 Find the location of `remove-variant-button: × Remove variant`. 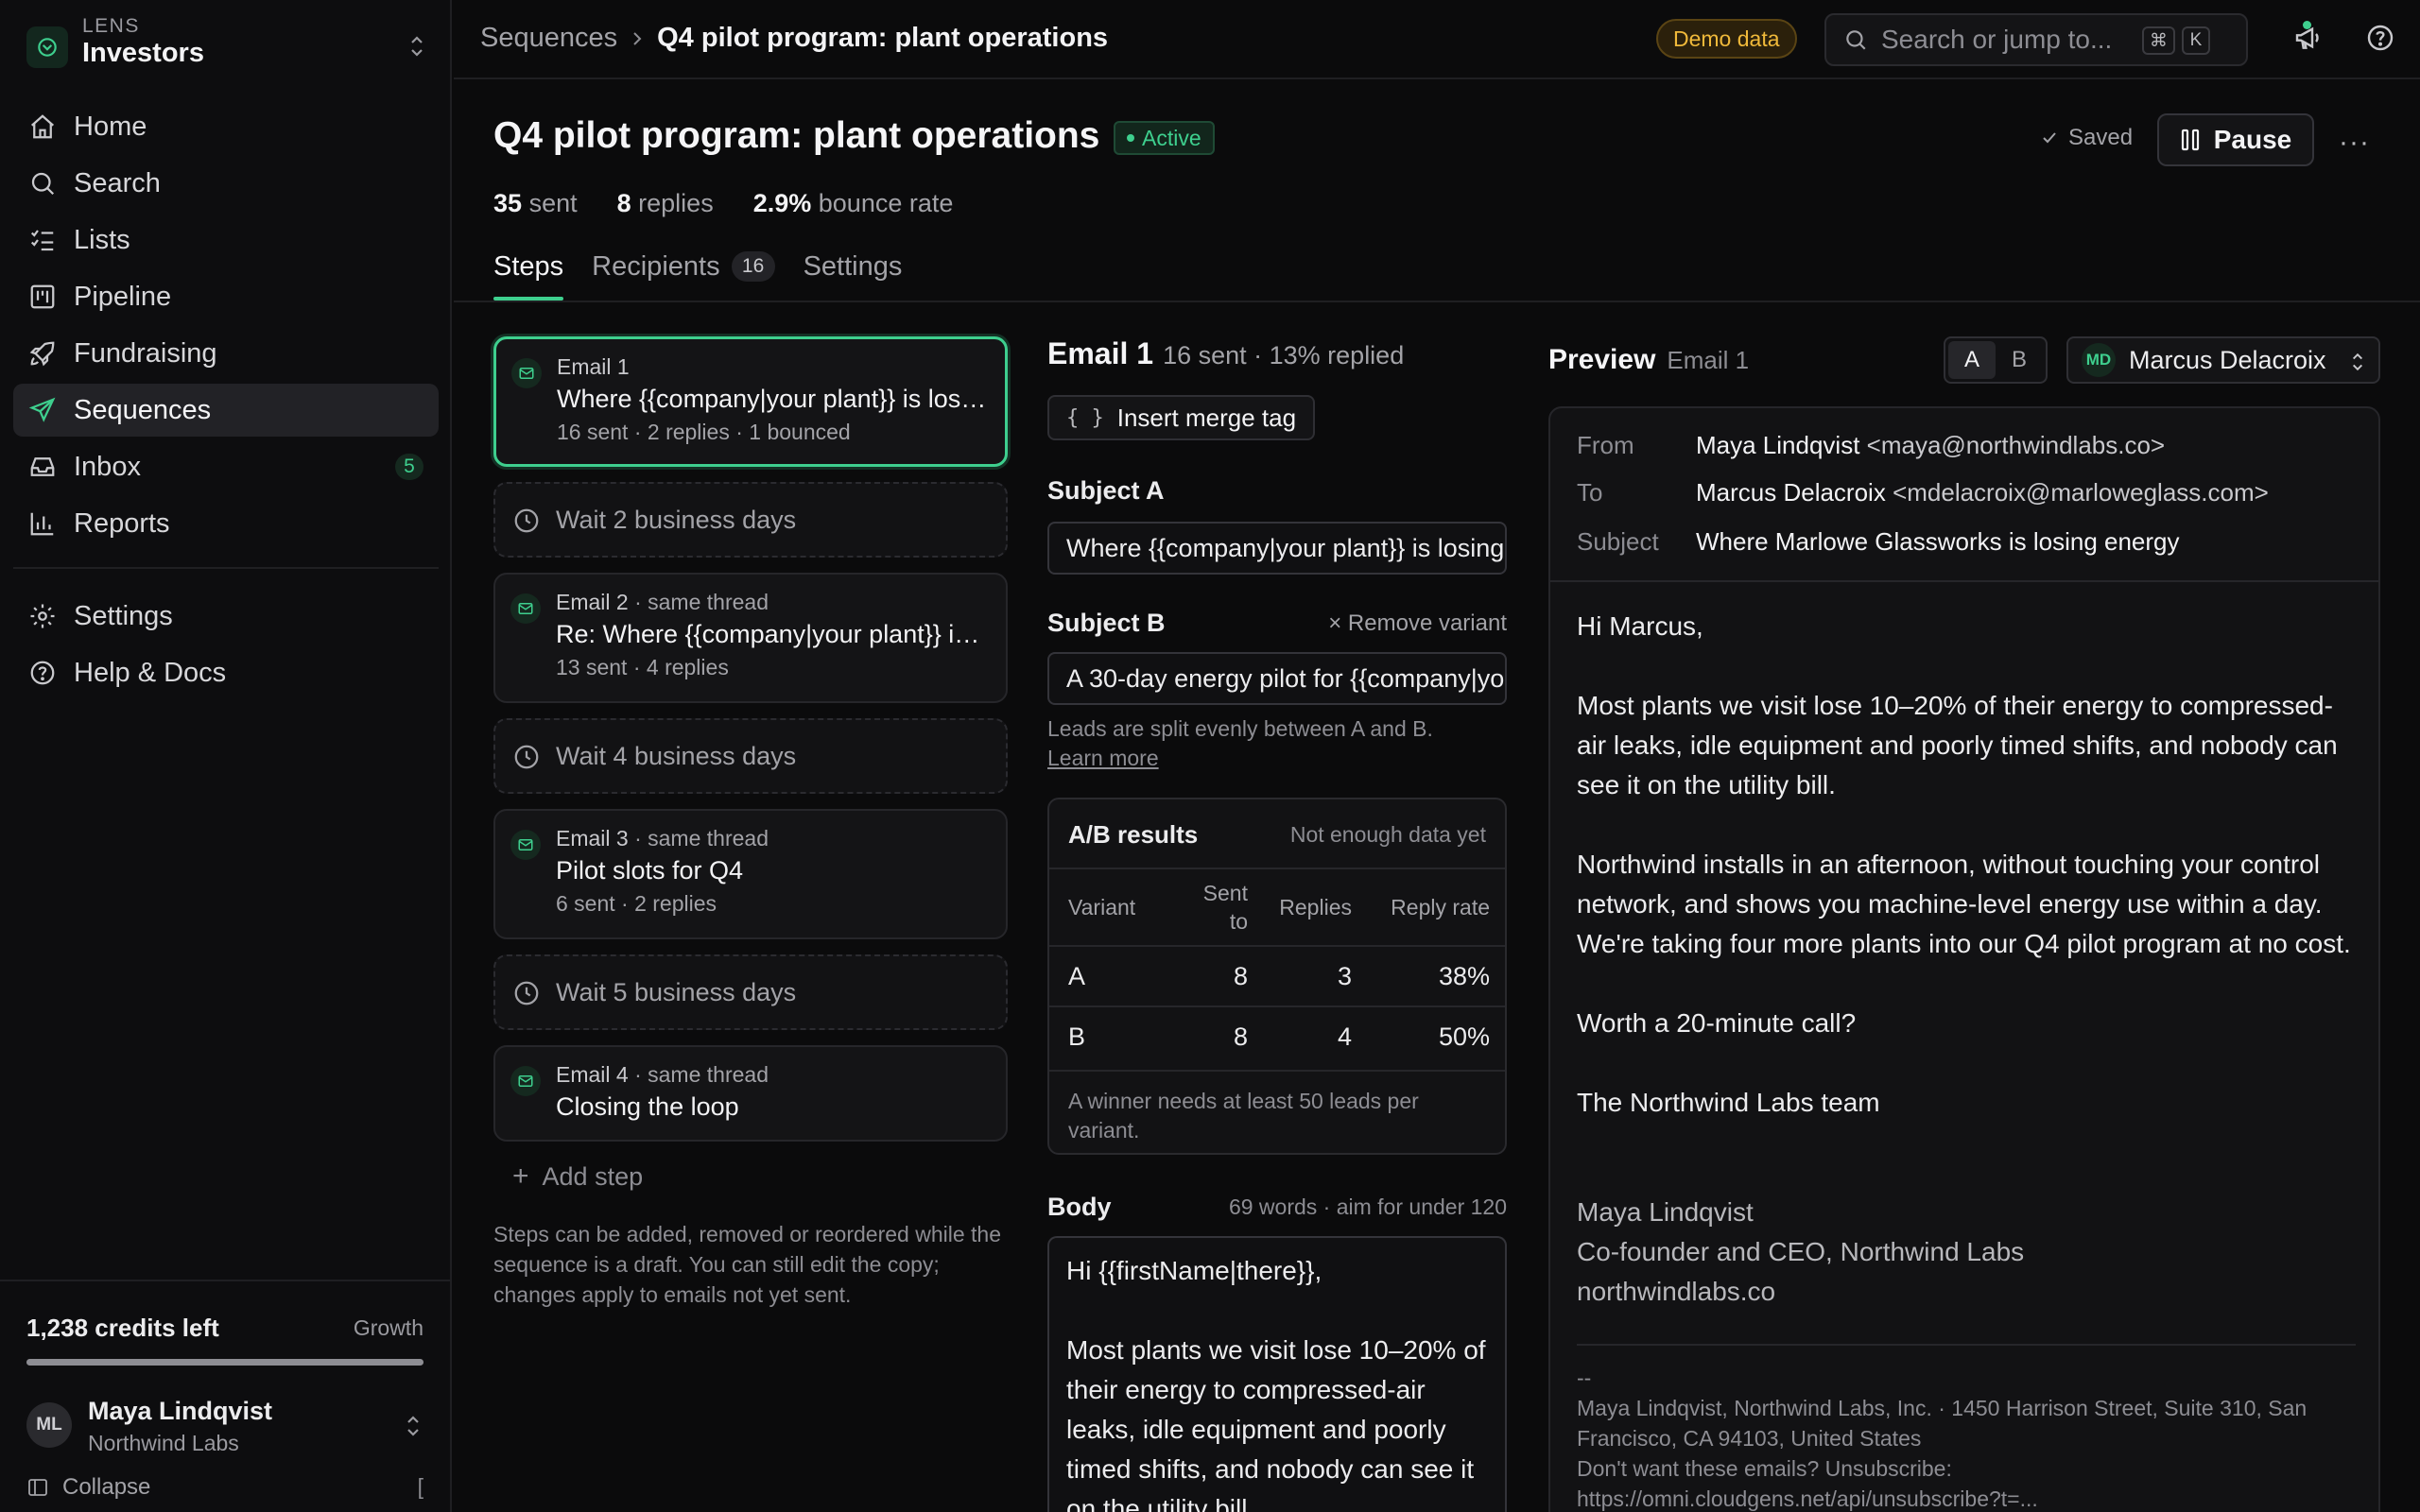

remove-variant-button: × Remove variant is located at coordinates (1417, 623).